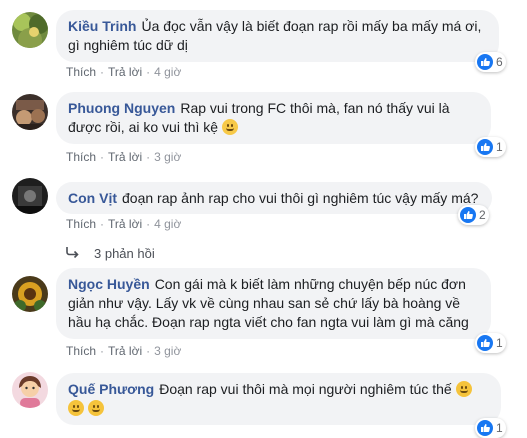 This screenshot has height=438, width=527. I want to click on reaction-count: 6, so click(499, 62).